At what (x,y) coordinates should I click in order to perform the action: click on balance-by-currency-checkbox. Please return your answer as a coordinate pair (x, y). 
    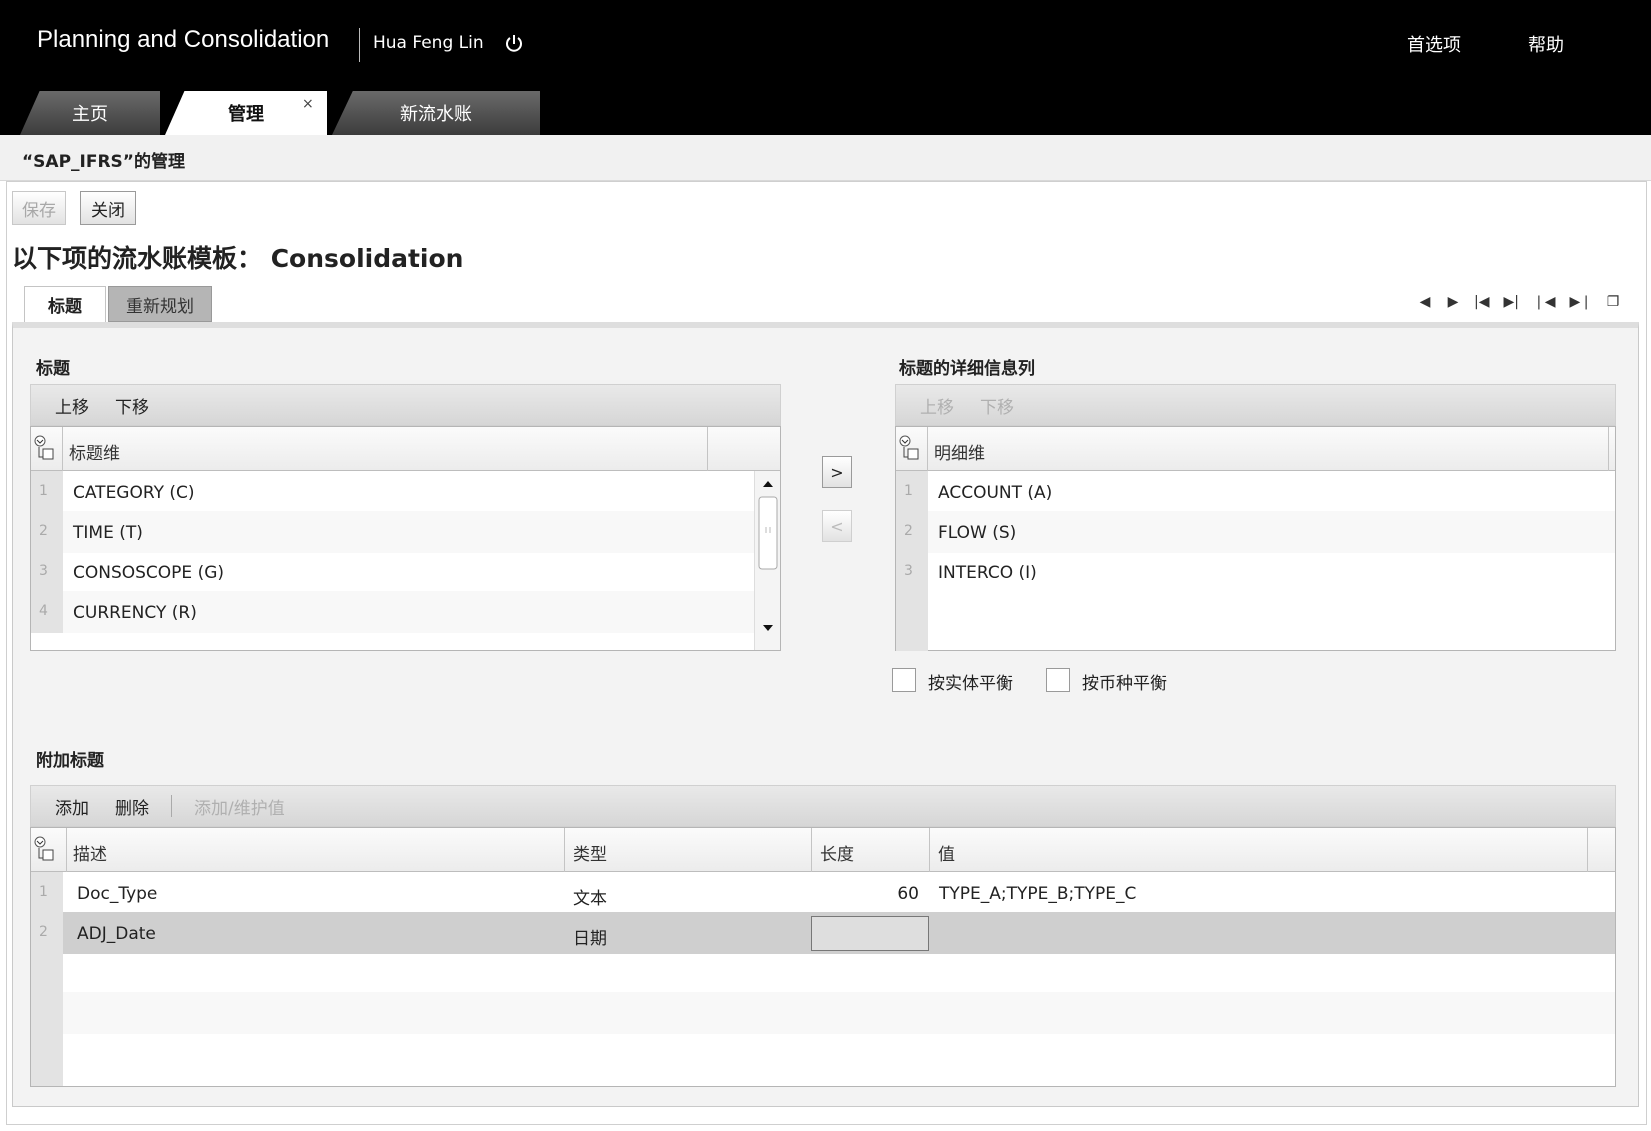
    Looking at the image, I should click on (1058, 680).